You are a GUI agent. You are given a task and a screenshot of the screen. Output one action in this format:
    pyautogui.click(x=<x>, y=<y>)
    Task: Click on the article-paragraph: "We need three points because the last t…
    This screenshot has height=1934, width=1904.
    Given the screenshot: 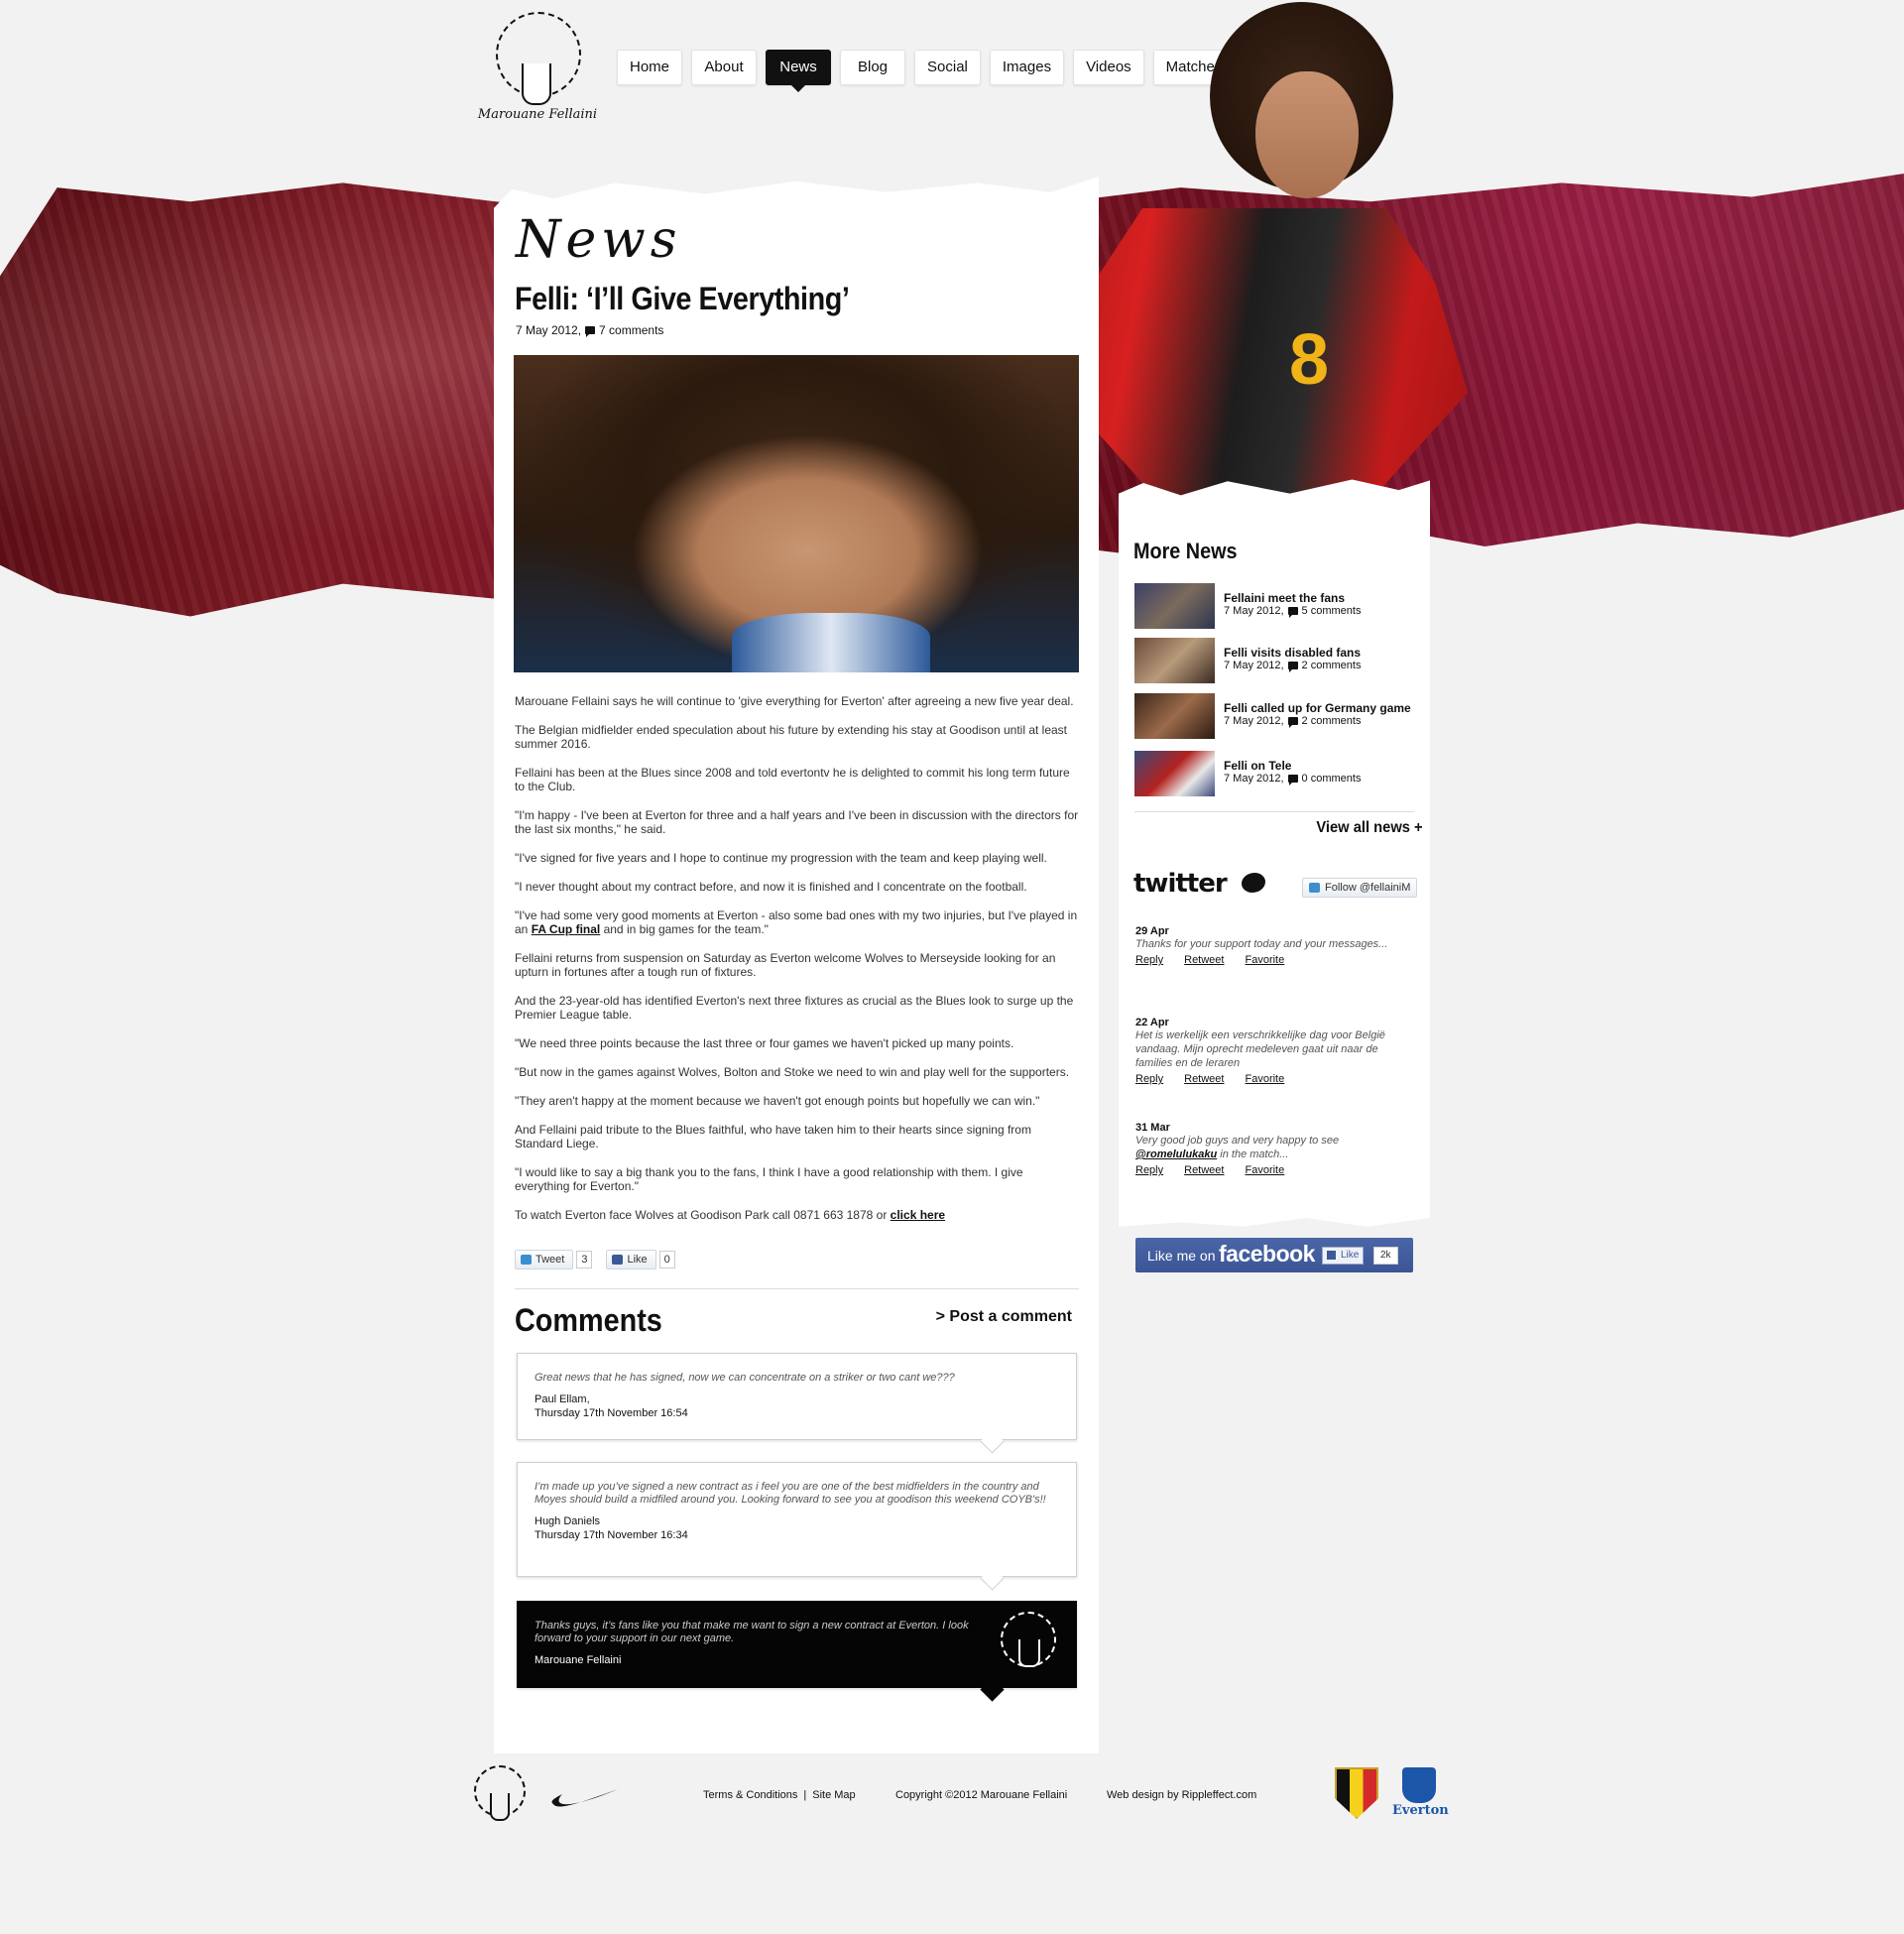 What is the action you would take?
    pyautogui.click(x=764, y=1043)
    